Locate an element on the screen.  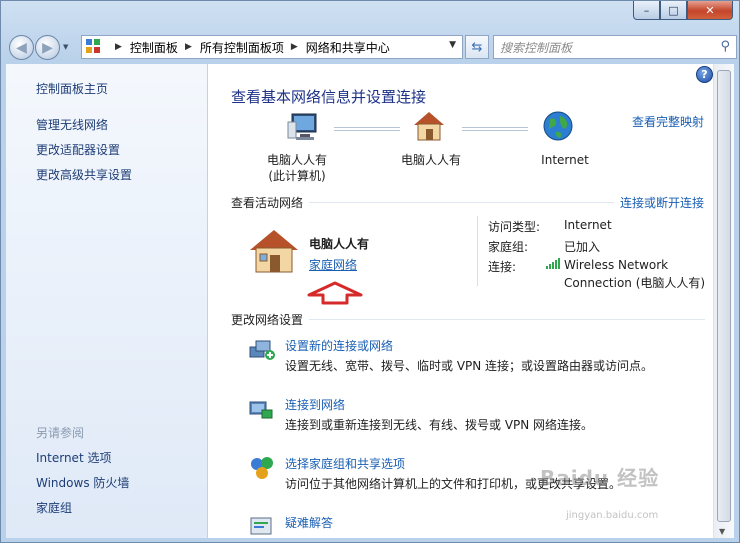
back-button: ◀ is located at coordinates (21, 47).